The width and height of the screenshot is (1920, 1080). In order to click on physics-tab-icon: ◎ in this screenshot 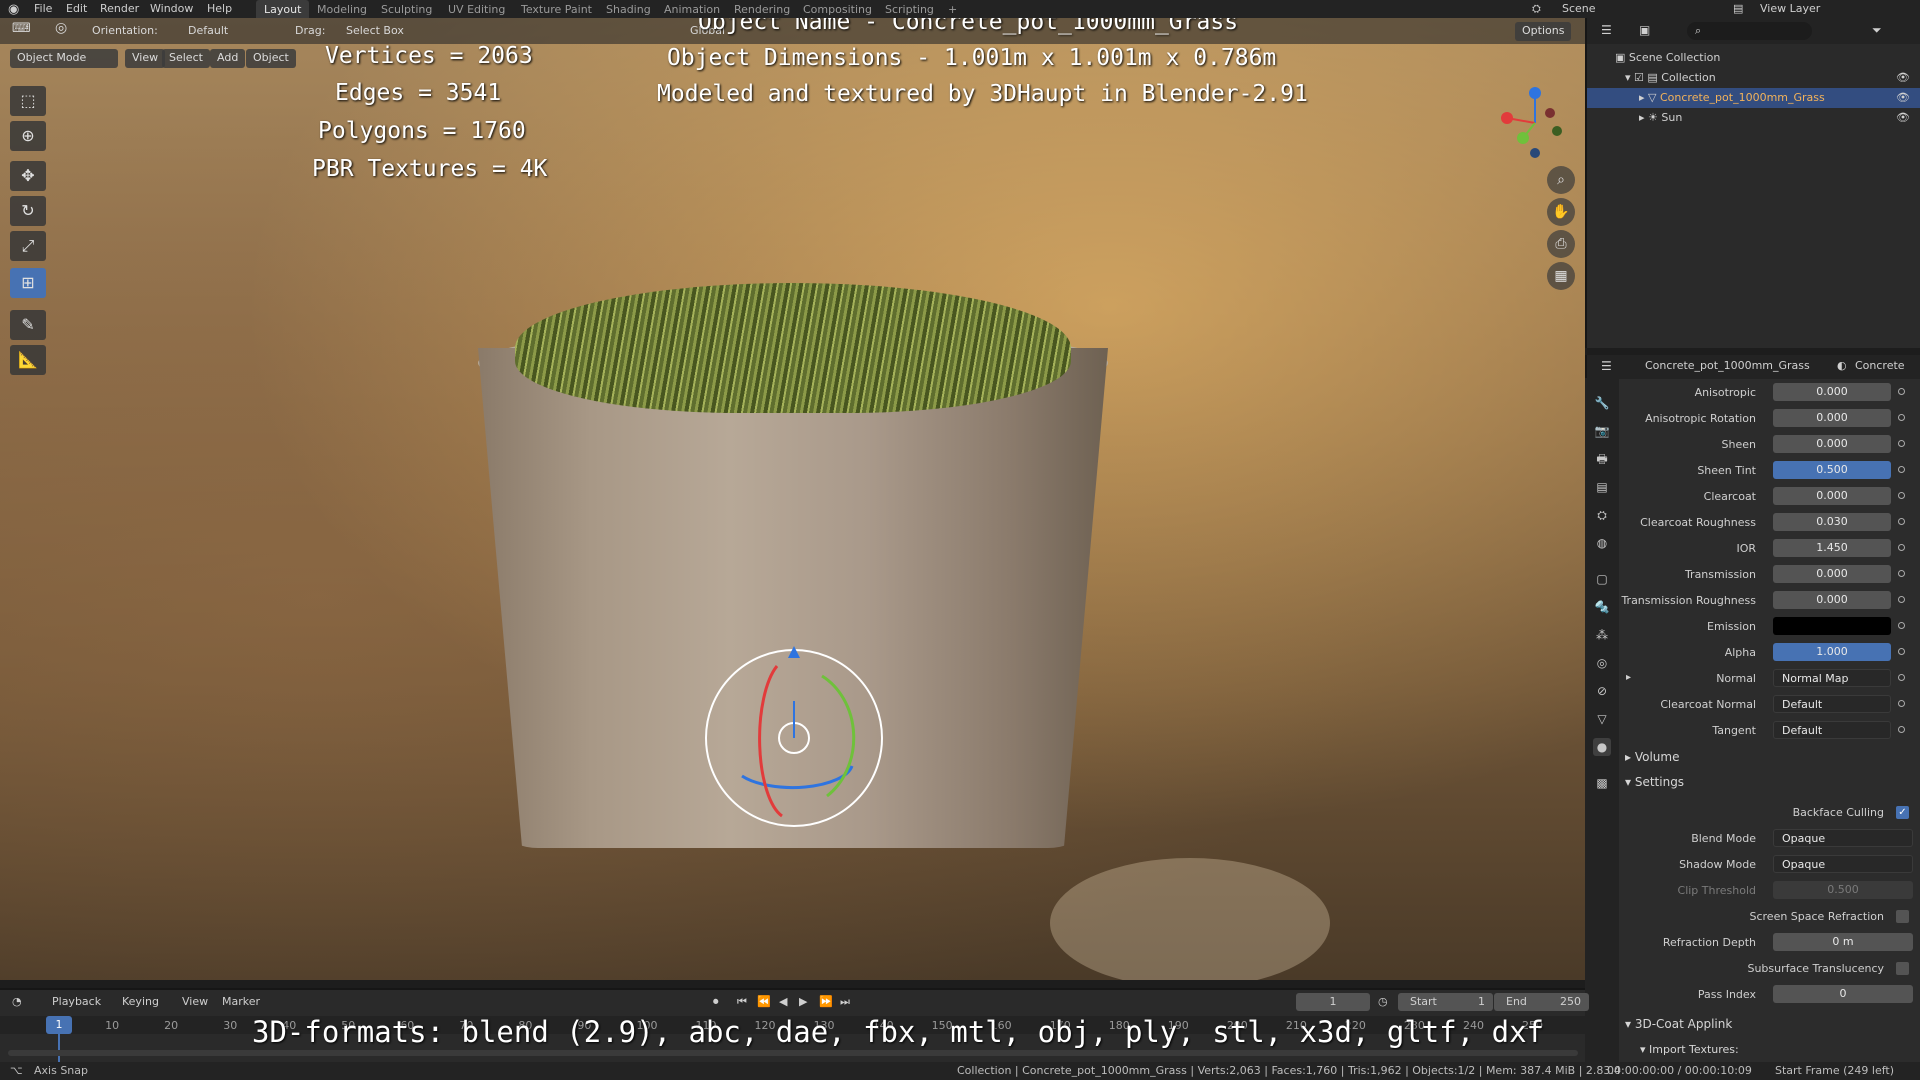, I will do `click(1602, 663)`.